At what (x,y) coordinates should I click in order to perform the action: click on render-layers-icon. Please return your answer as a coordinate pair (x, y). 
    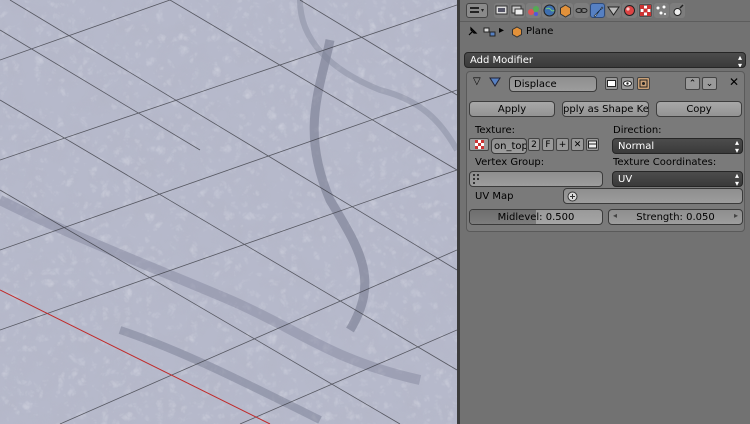
    Looking at the image, I should click on (517, 10).